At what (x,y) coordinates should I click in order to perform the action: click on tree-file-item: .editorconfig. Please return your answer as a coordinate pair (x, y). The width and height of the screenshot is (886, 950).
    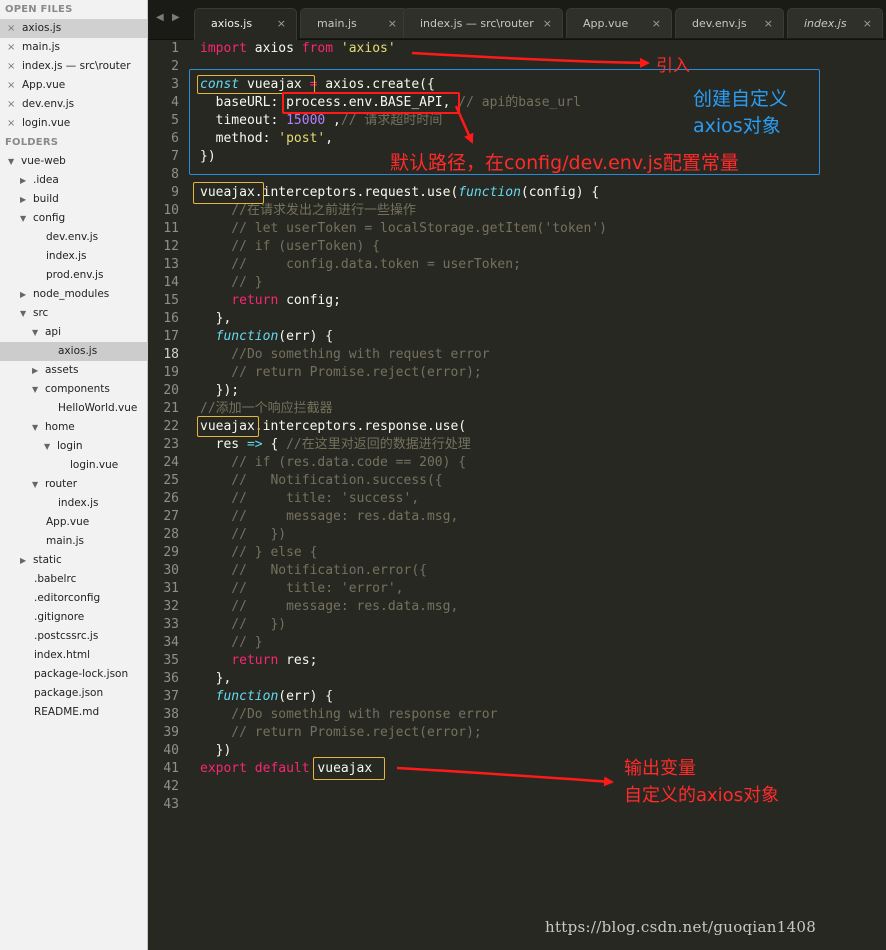
    Looking at the image, I should click on (73, 598).